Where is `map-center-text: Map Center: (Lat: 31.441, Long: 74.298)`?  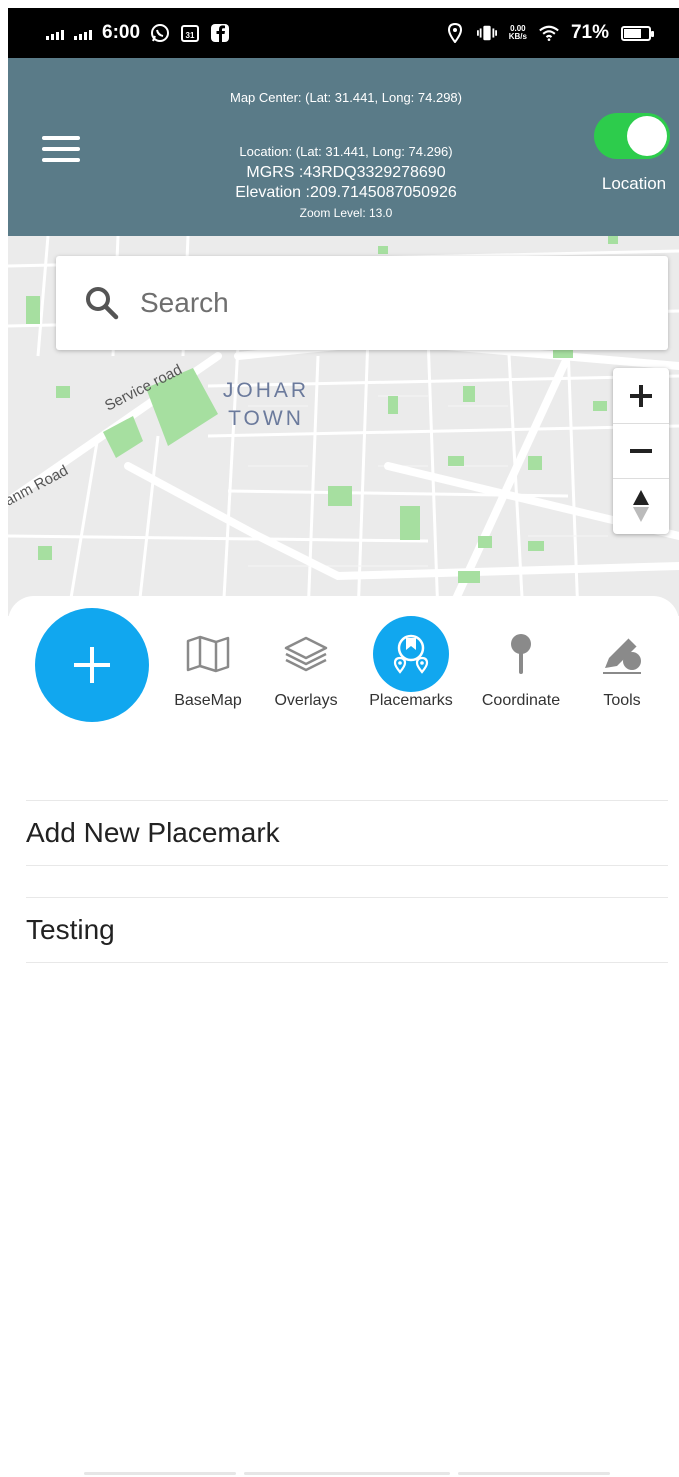
map-center-text: Map Center: (Lat: 31.441, Long: 74.298) is located at coordinates (346, 97).